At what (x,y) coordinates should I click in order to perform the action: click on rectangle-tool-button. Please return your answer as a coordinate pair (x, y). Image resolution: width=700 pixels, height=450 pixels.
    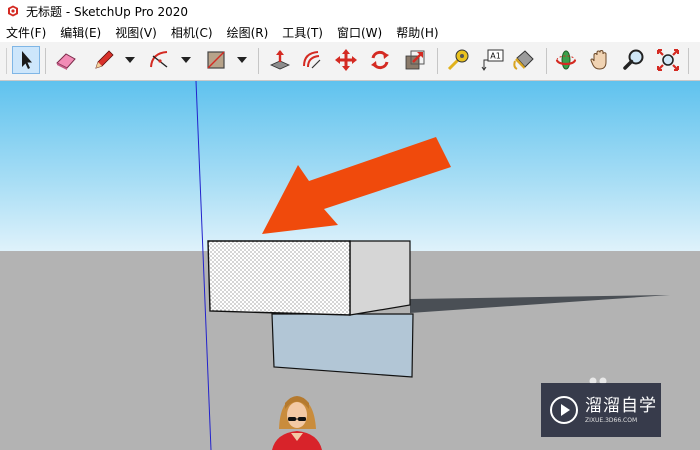
    Looking at the image, I should click on (216, 60).